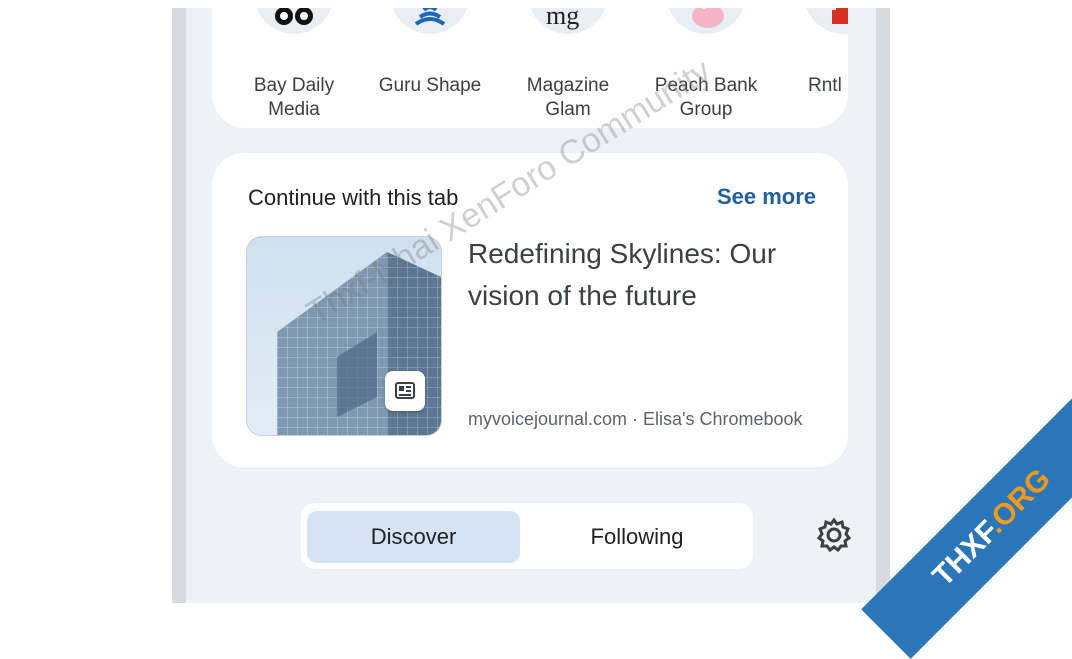  I want to click on shortcut-label: Rntl, so click(825, 85).